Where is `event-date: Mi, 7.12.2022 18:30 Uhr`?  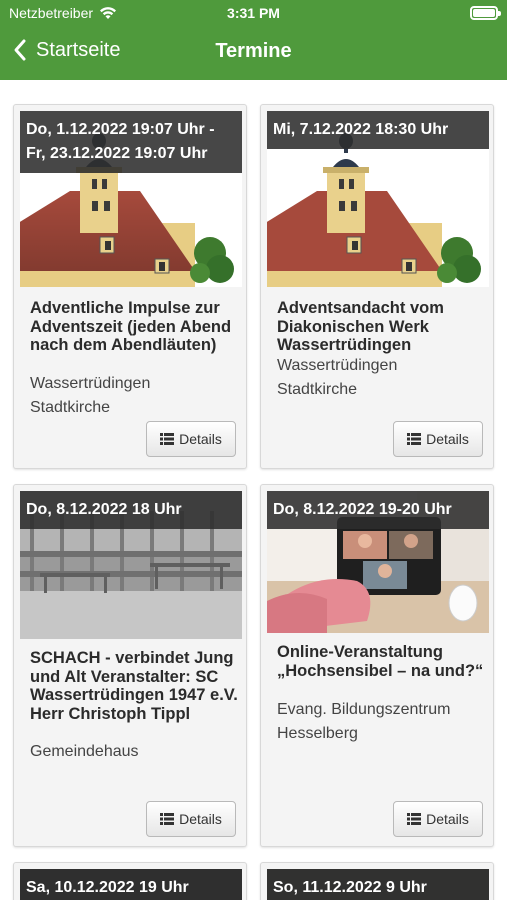
event-date: Mi, 7.12.2022 18:30 Uhr is located at coordinates (378, 130).